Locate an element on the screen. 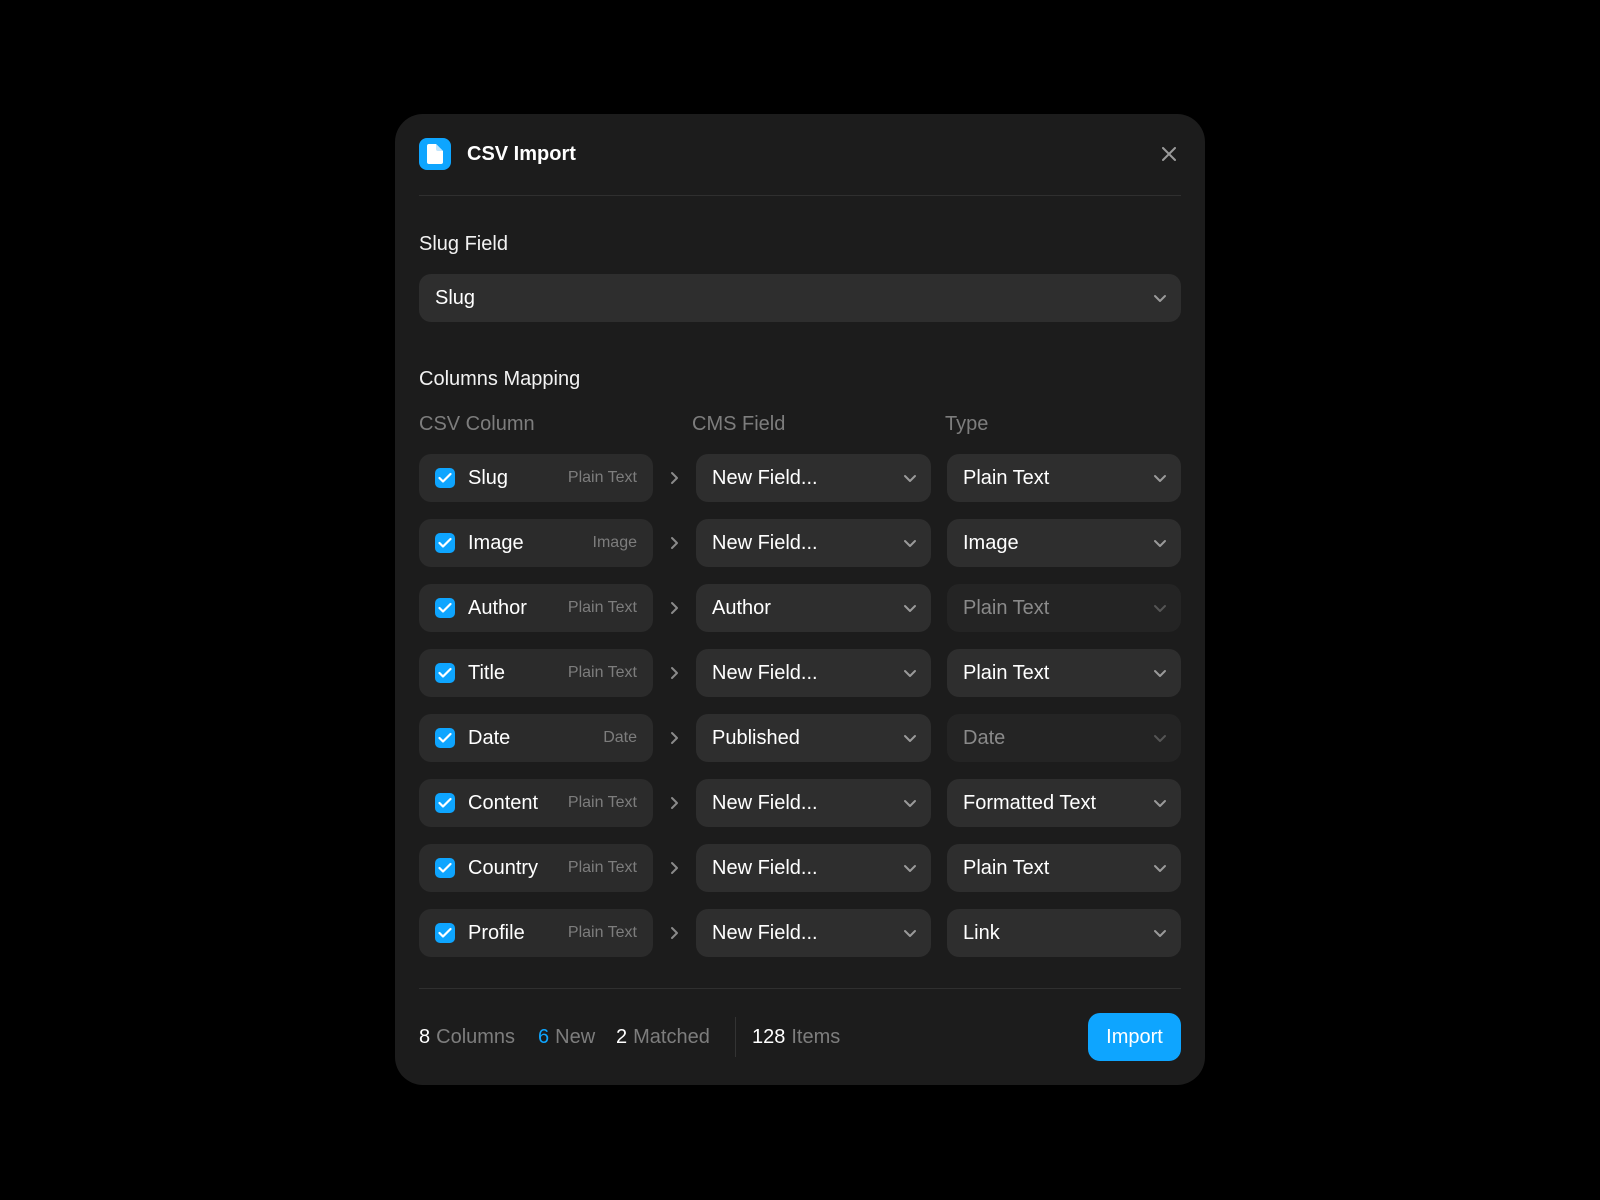 This screenshot has height=1200, width=1600. csv-column-name: Date is located at coordinates (489, 738).